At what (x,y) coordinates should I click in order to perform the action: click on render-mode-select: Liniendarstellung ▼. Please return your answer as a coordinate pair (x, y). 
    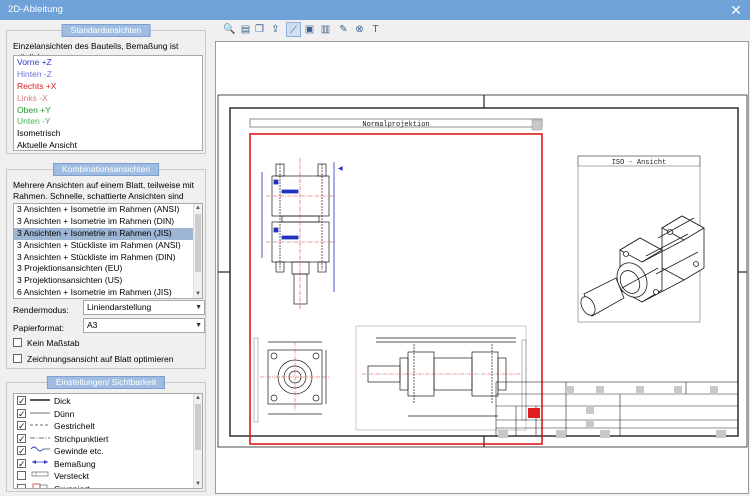
    Looking at the image, I should click on (144, 307).